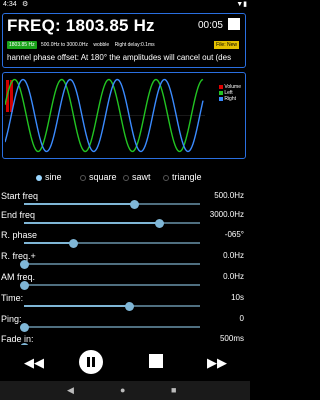  I want to click on back-triangle-icon: ◀, so click(70, 390).